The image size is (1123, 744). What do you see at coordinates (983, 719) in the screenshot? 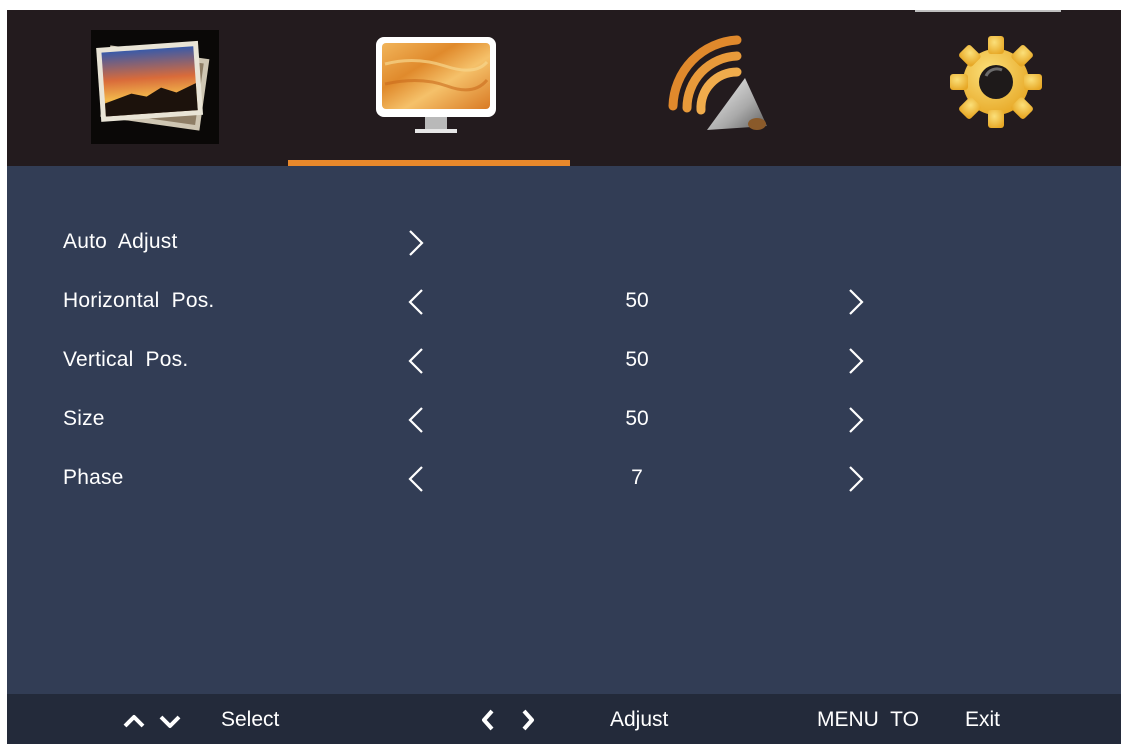
I see `exit-hint: Exit` at bounding box center [983, 719].